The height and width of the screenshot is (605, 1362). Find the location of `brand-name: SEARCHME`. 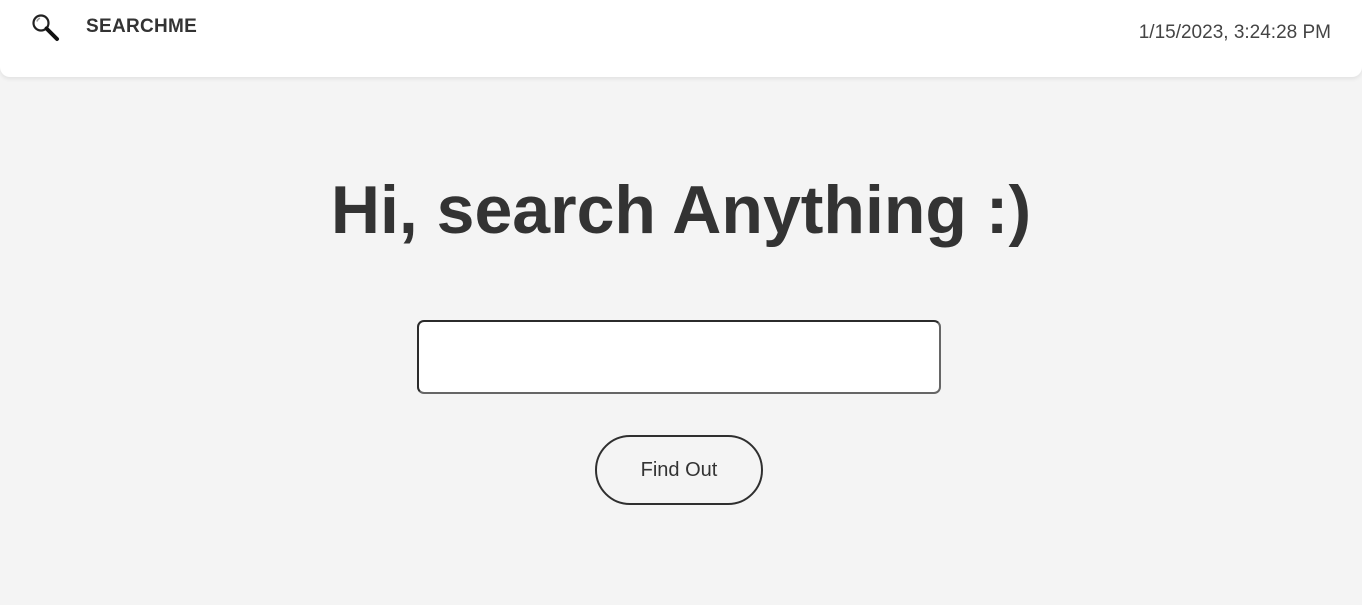

brand-name: SEARCHME is located at coordinates (141, 27).